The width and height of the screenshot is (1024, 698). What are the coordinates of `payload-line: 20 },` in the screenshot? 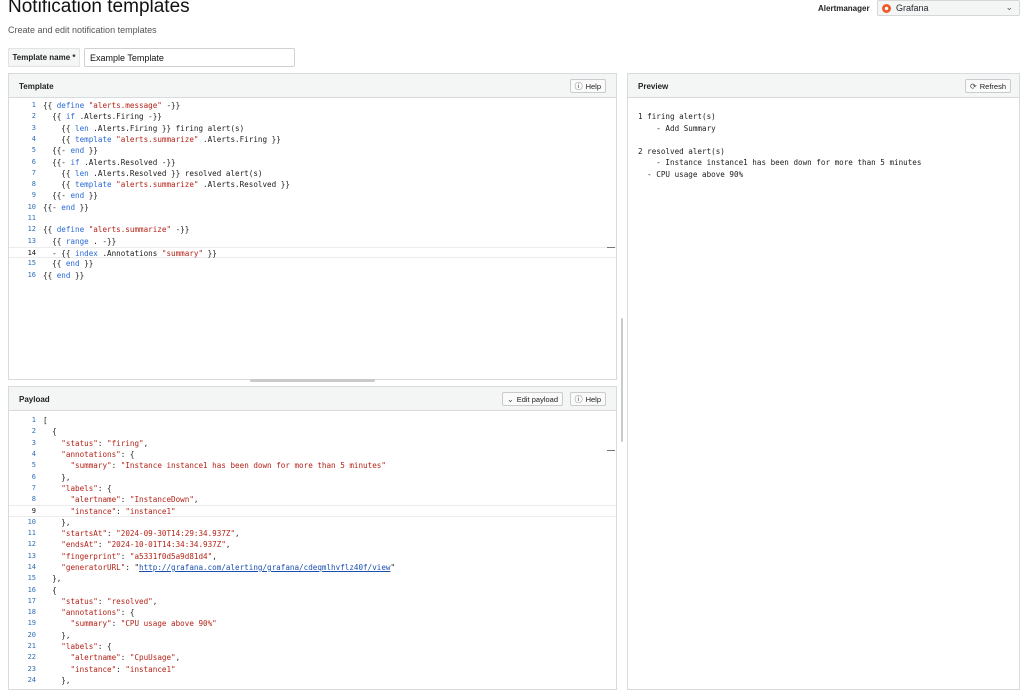 It's located at (312, 635).